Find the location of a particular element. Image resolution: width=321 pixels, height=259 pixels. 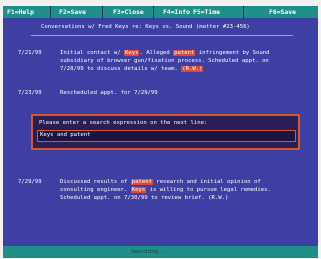

search-input-value: Keys and patent is located at coordinates (65, 135).